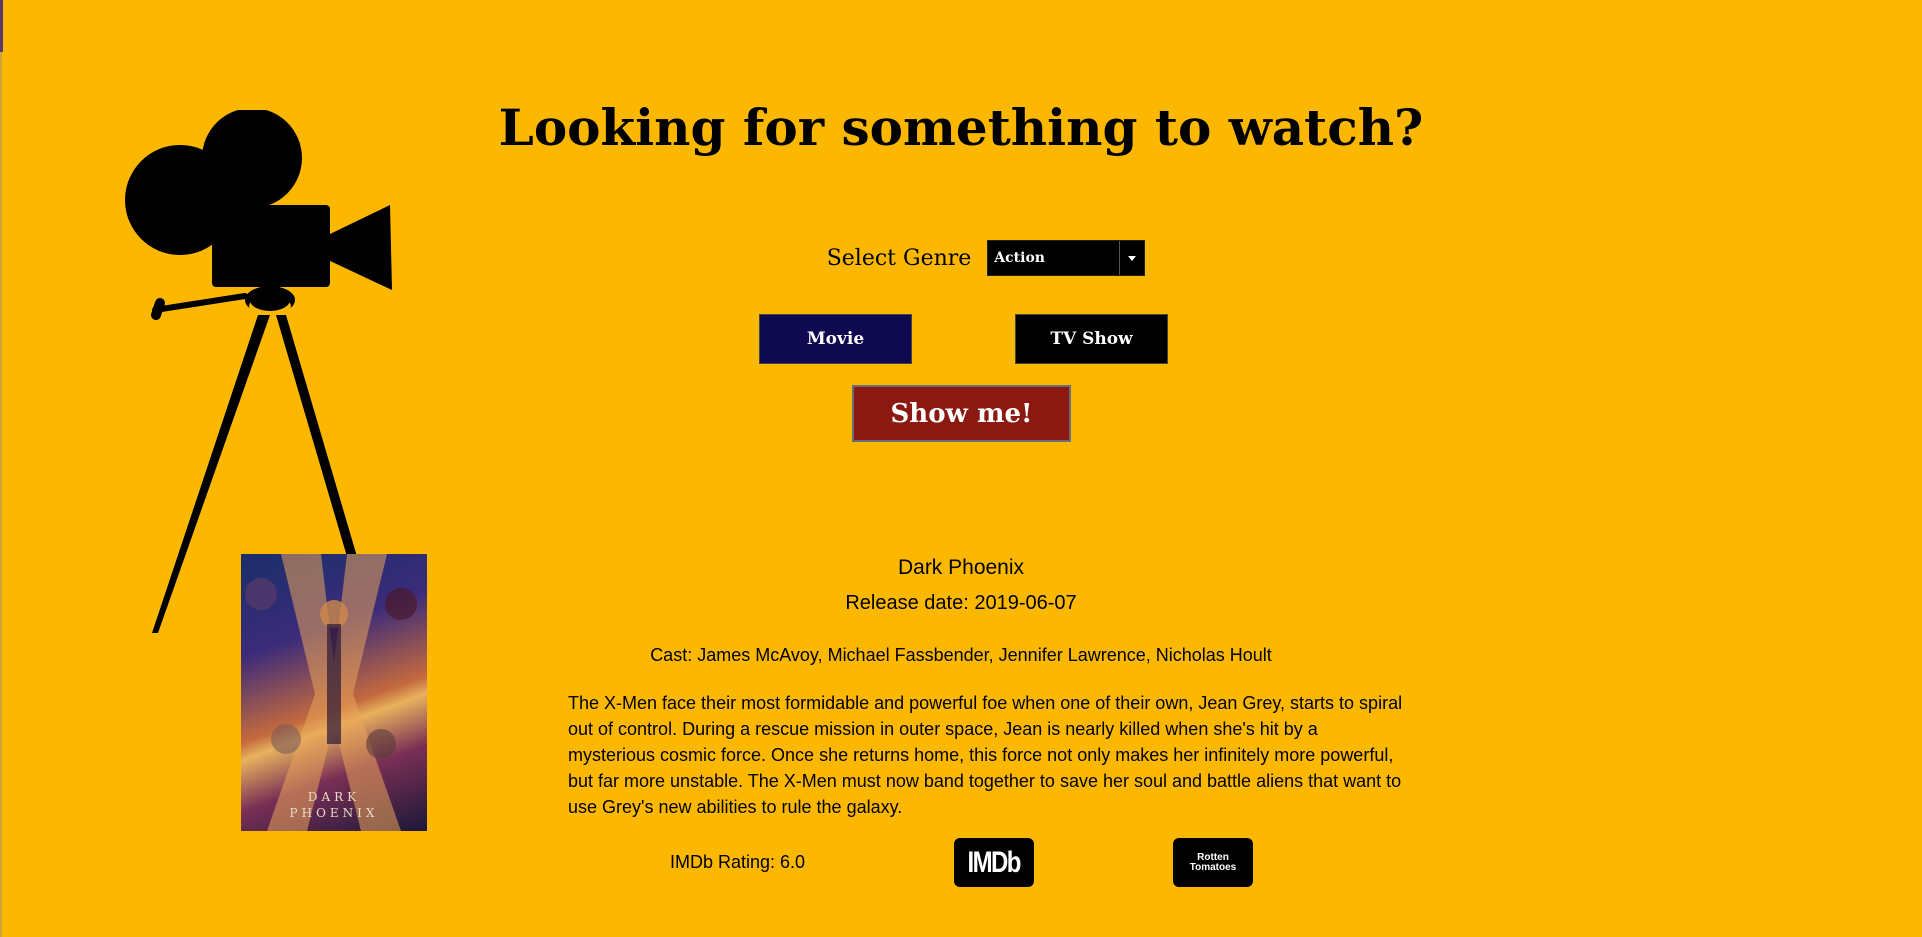 The height and width of the screenshot is (937, 1922). I want to click on genre-row: Select Genre Action, so click(961, 258).